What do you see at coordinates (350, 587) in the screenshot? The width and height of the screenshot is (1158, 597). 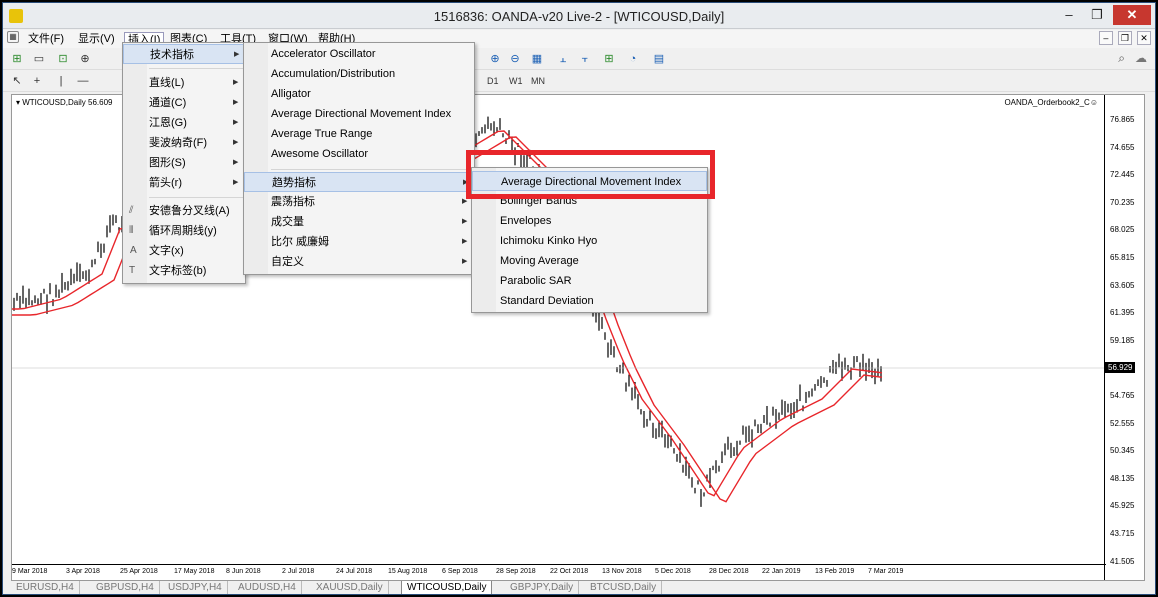 I see `chart-tab: XAUUSD,Daily` at bounding box center [350, 587].